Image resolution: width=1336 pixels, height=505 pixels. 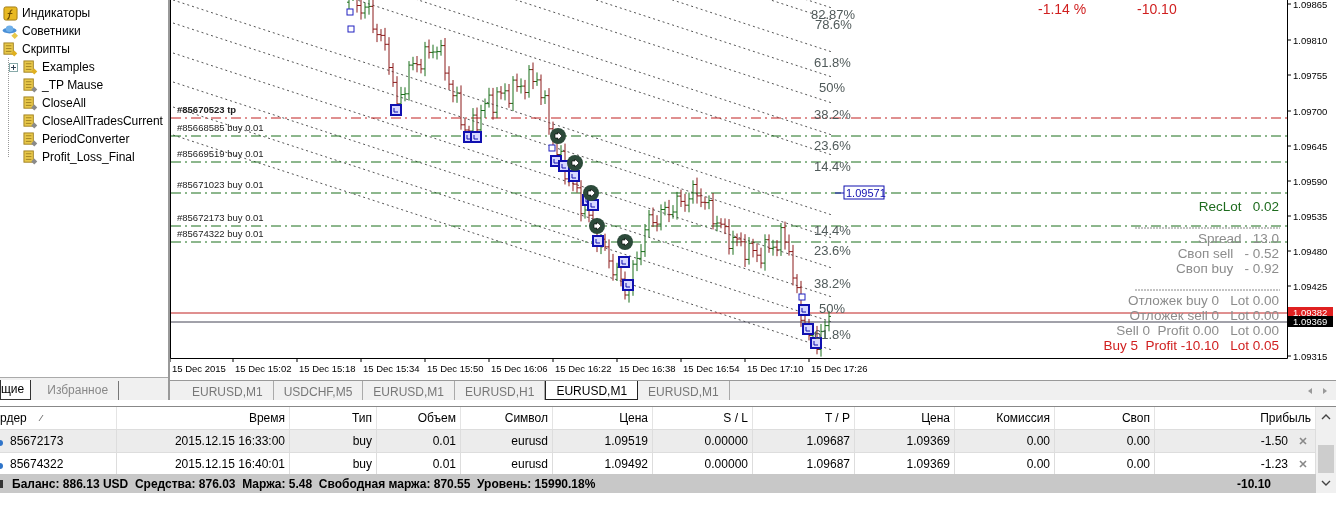 I want to click on scroll-right-icon, so click(x=1325, y=390).